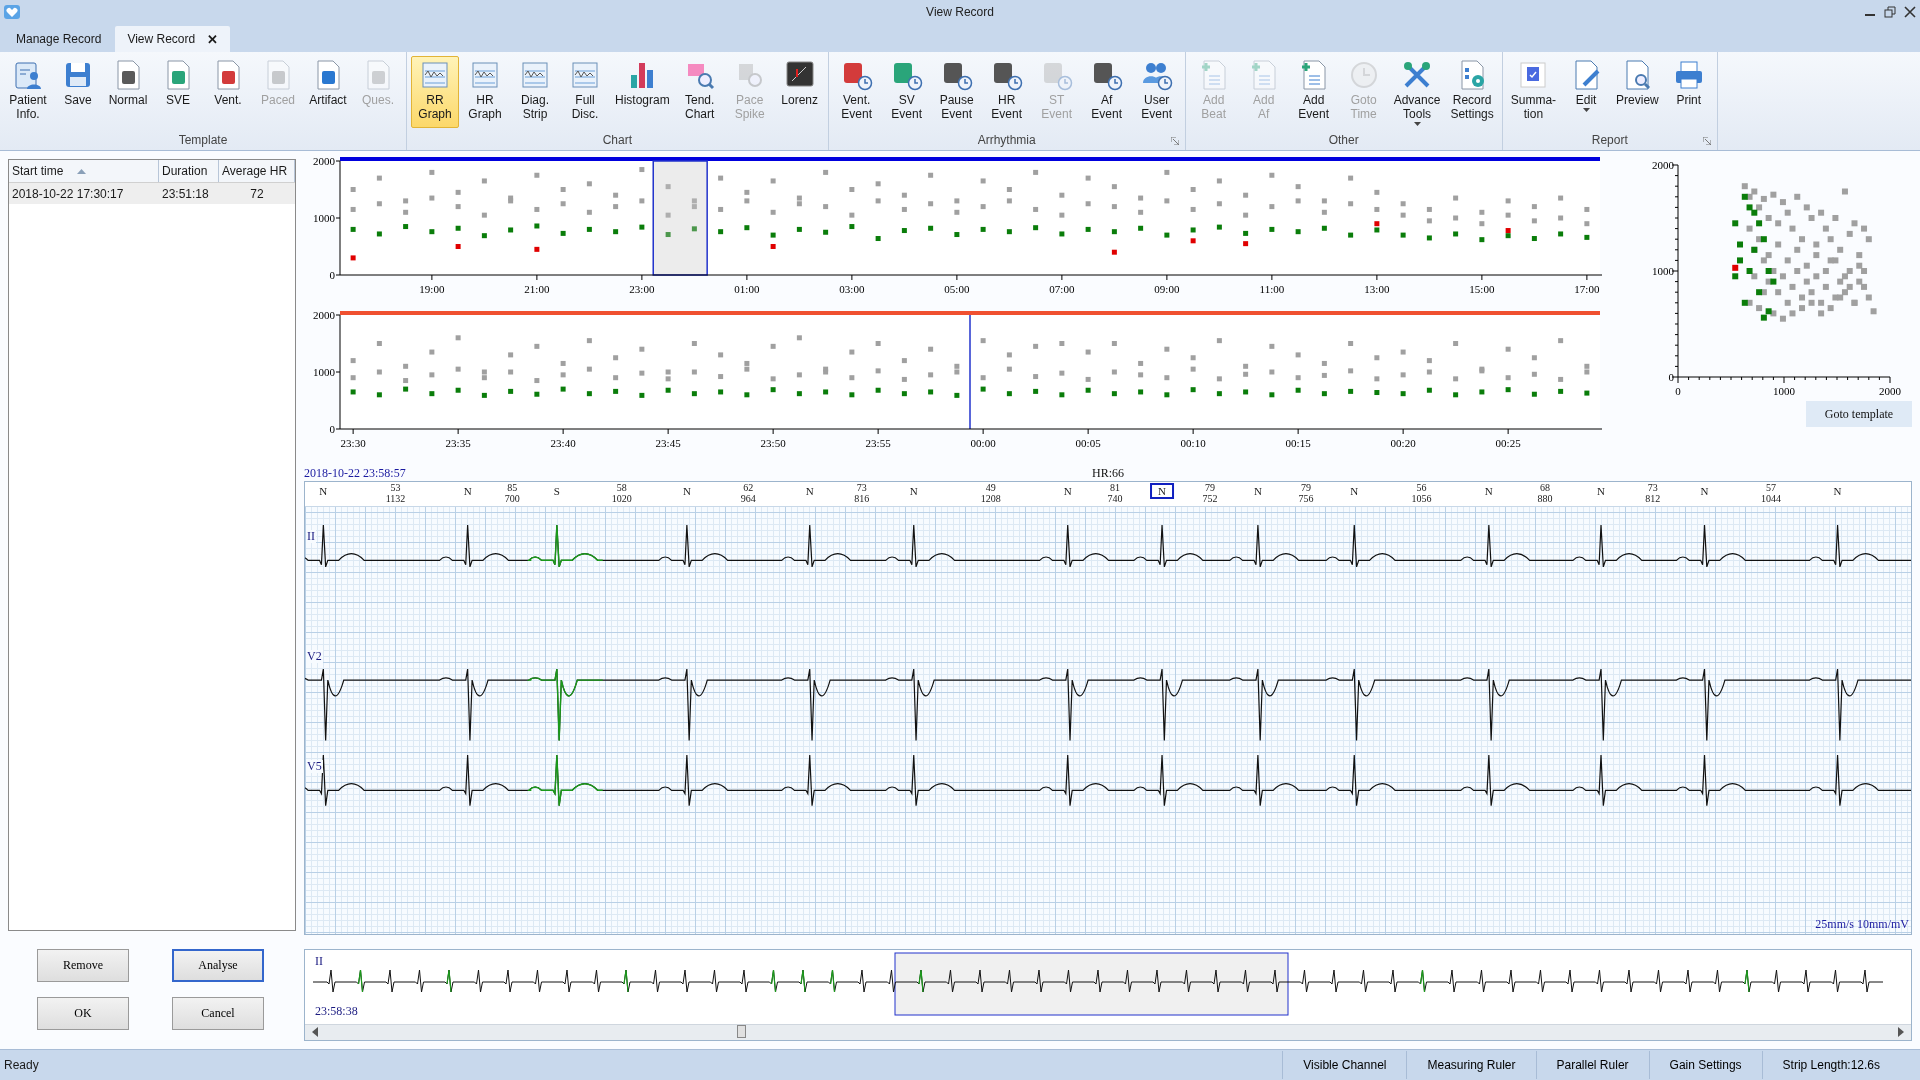  Describe the element at coordinates (748, 493) in the screenshot. I see `interval-label: 62 964` at that location.